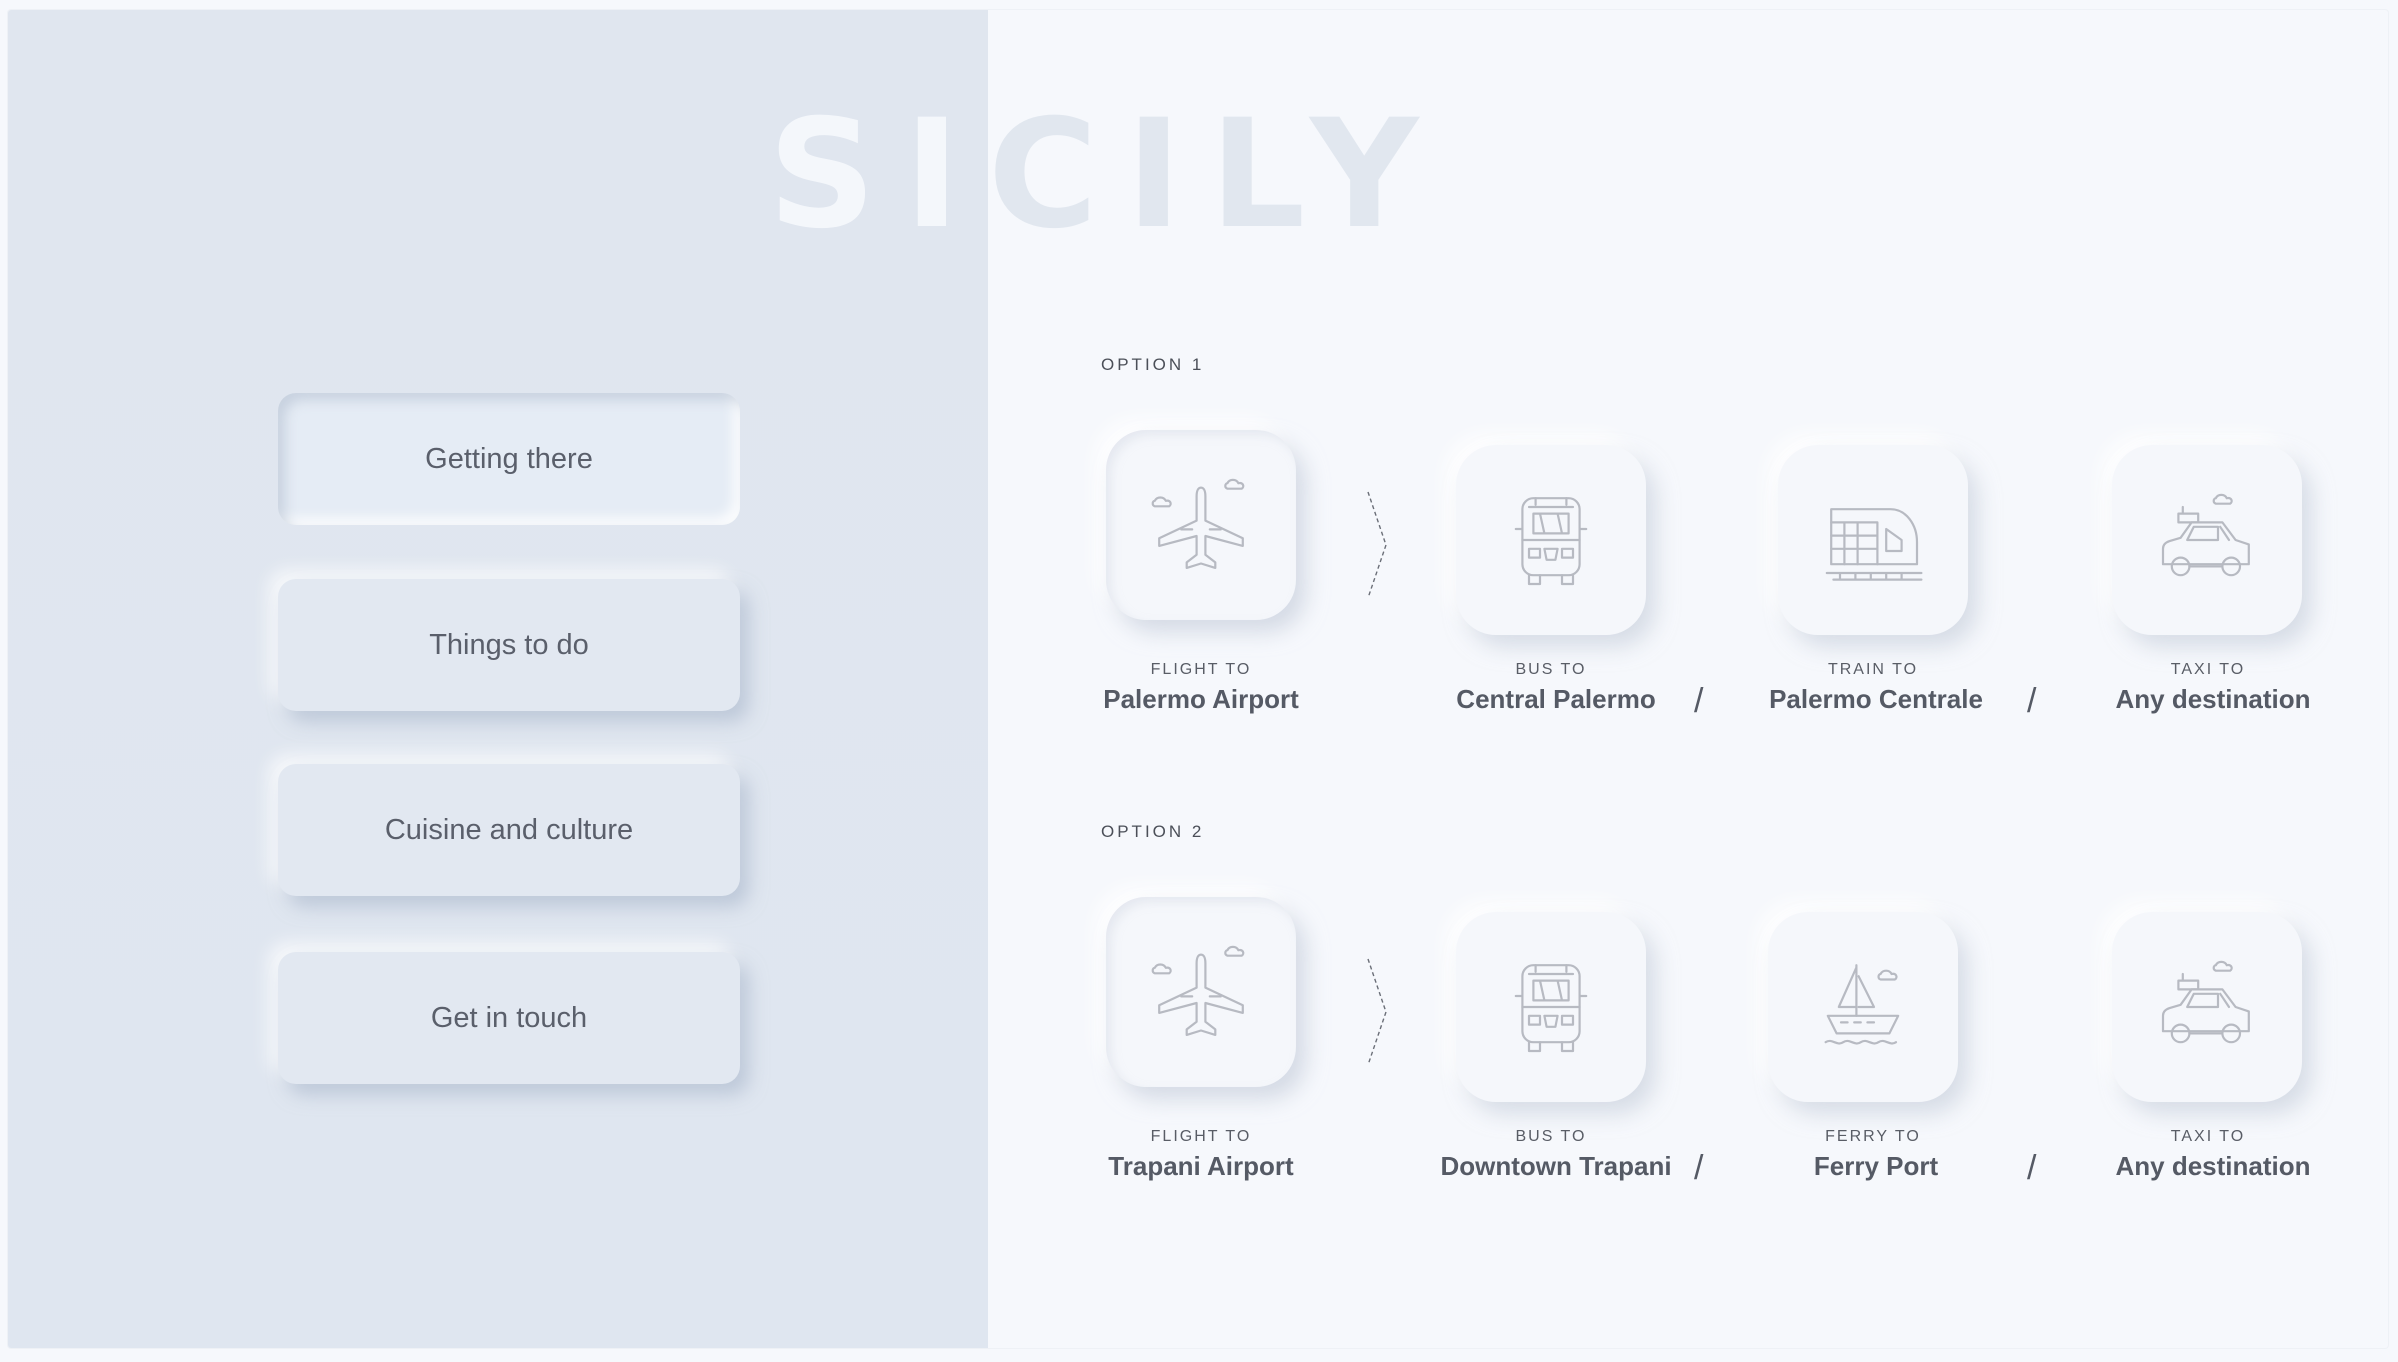 This screenshot has width=2398, height=1362. I want to click on option-2-step-2-mode: BUS TO, so click(1551, 1136).